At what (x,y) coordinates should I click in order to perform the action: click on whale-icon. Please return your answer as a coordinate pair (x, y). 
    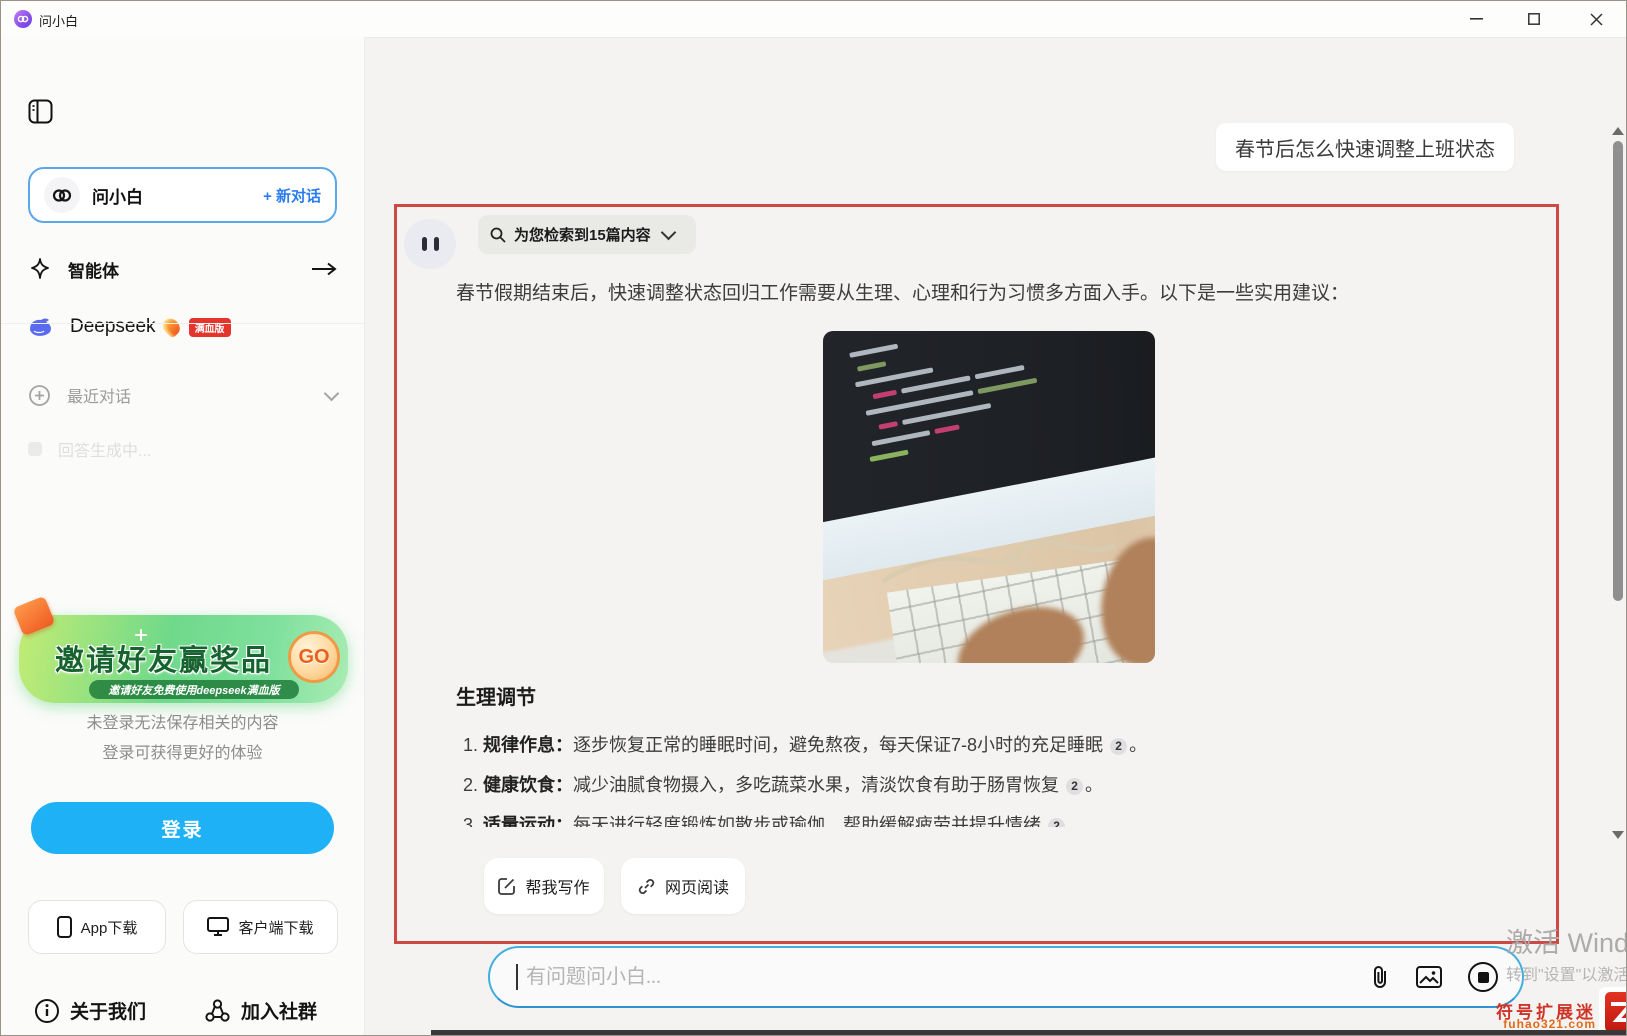
    Looking at the image, I should click on (40, 327).